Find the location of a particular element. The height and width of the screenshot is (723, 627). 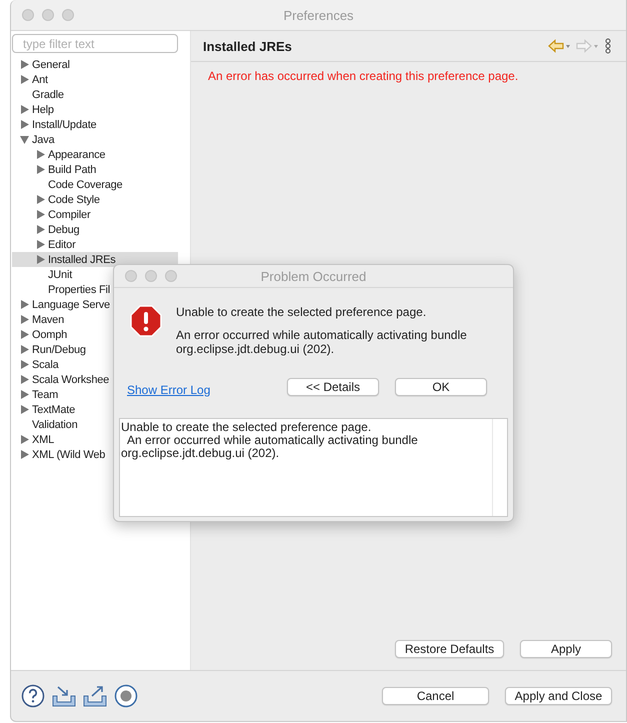

details-line: org.eclipse.jdt.debug.ui (202). is located at coordinates (200, 453).